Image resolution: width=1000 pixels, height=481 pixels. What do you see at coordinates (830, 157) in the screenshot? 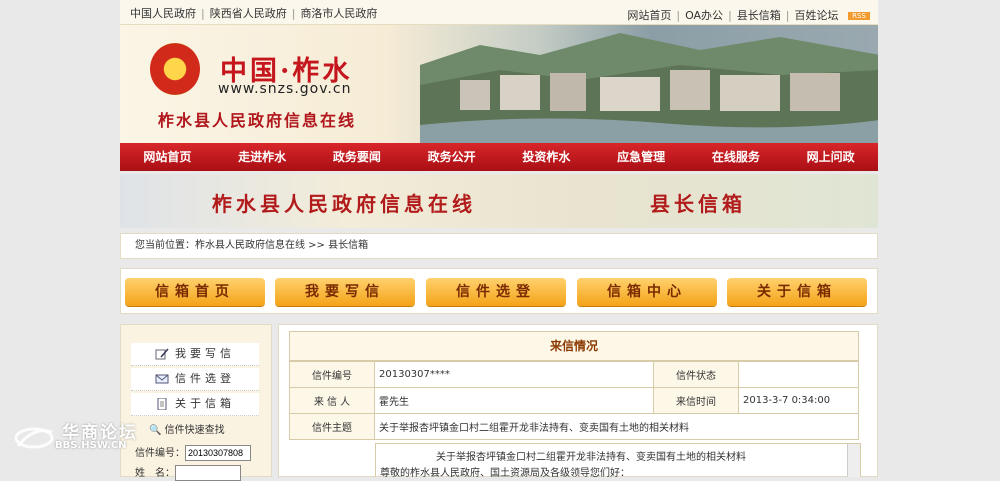
I see `nav-online-inquiry: 网上问政` at bounding box center [830, 157].